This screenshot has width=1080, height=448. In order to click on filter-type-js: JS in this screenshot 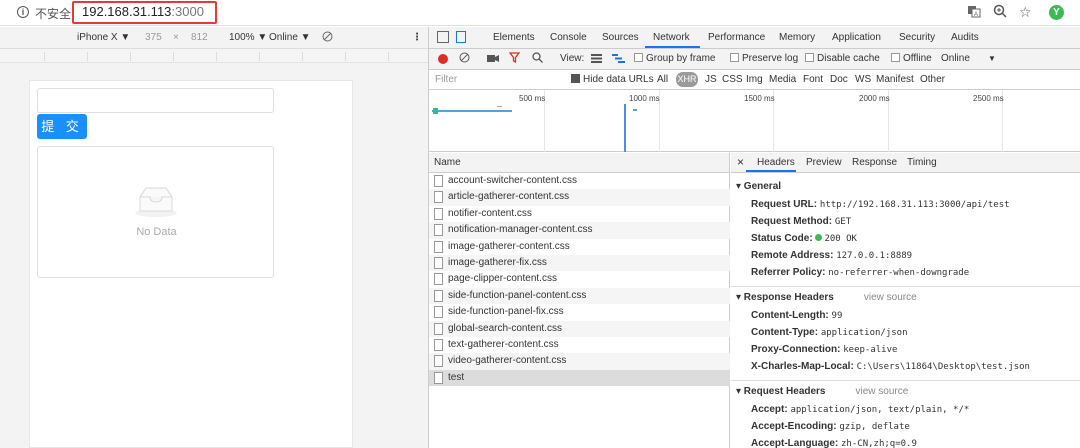, I will do `click(711, 79)`.